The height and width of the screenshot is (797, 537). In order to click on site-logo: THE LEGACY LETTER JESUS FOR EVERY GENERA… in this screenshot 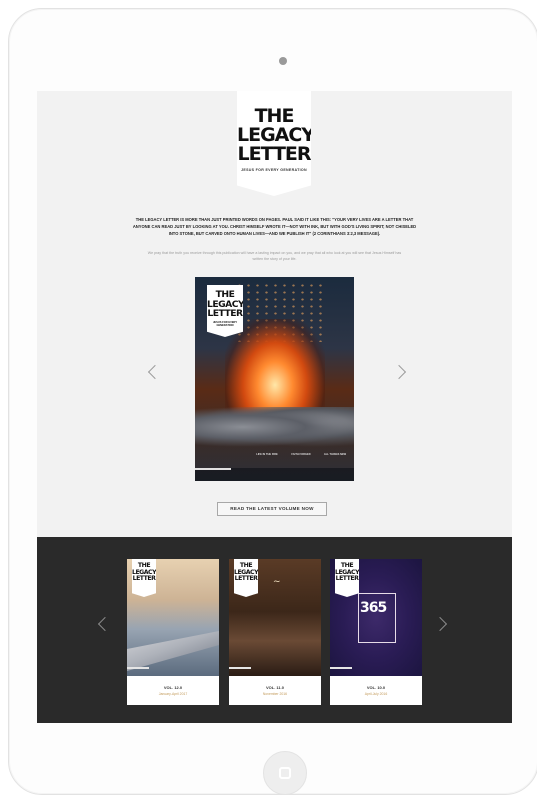, I will do `click(274, 143)`.